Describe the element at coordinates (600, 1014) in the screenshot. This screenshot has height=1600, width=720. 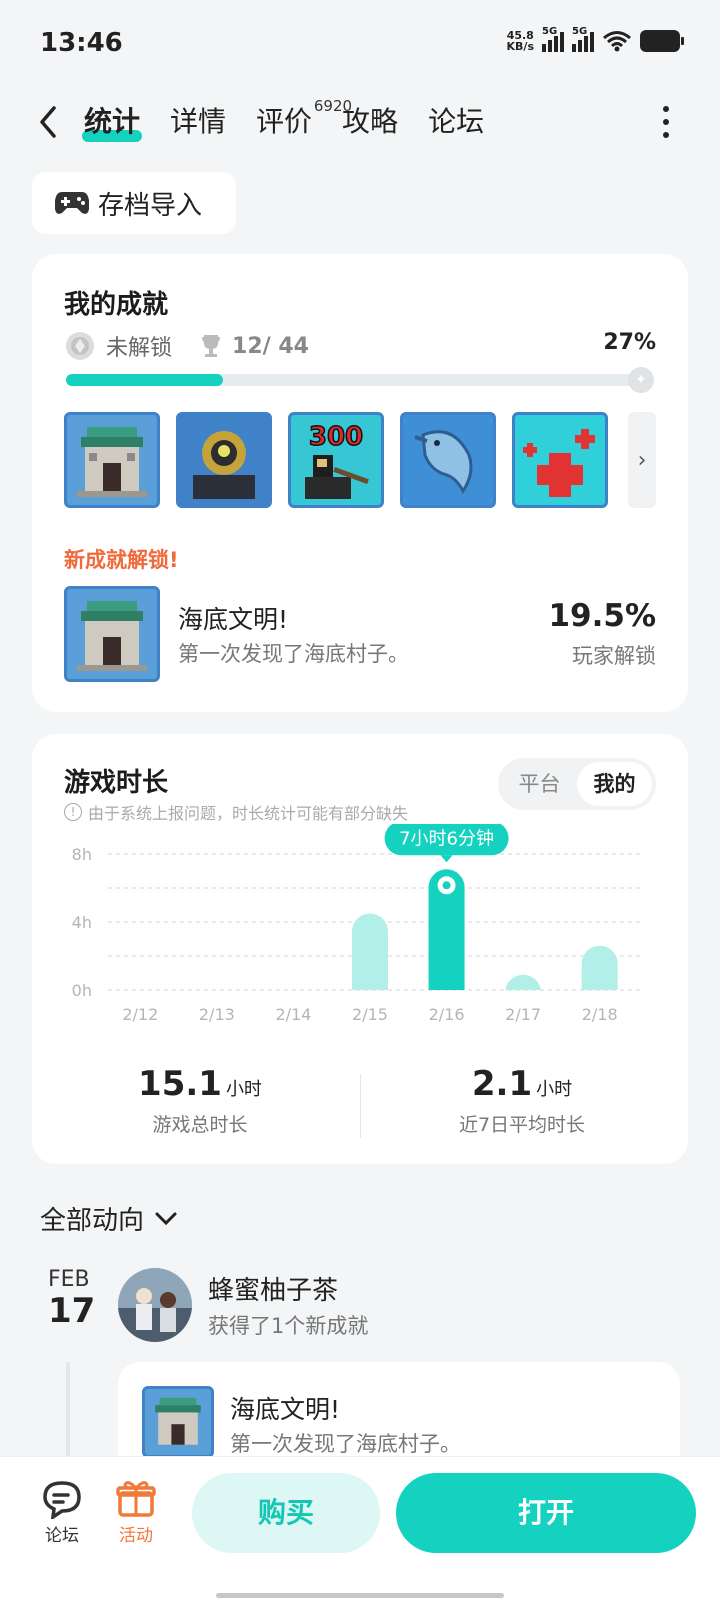
I see `x-tick-label: 2/18` at that location.